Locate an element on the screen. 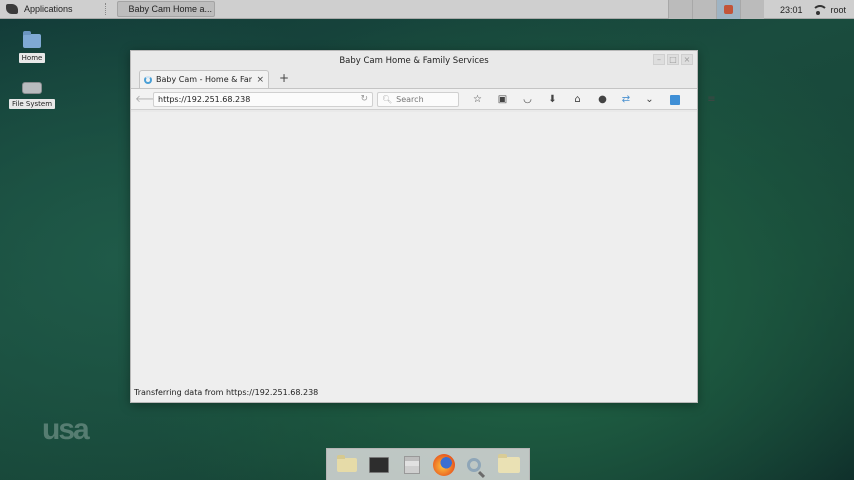 This screenshot has width=854, height=480. tab-bar: Baby Cam - Home & Family... × + is located at coordinates (414, 79).